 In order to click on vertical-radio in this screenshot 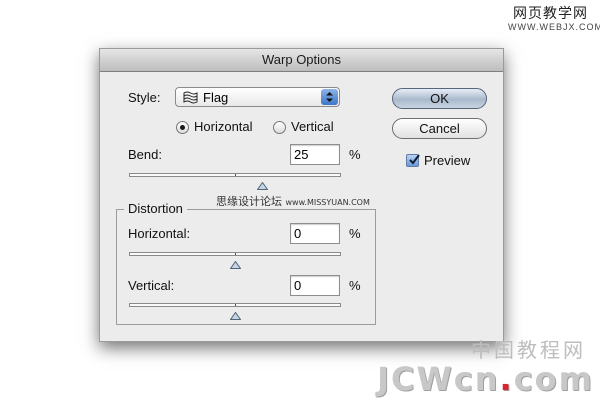, I will do `click(279, 127)`.